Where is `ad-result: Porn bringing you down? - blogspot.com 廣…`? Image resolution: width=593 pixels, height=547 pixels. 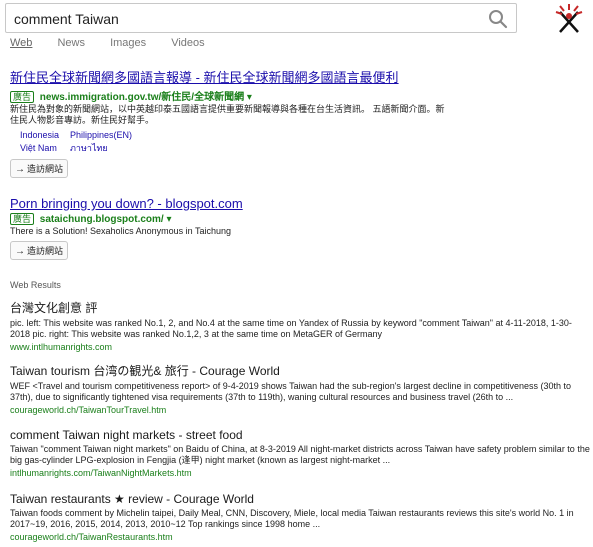 ad-result: Porn bringing you down? - blogspot.com 廣… is located at coordinates (297, 228).